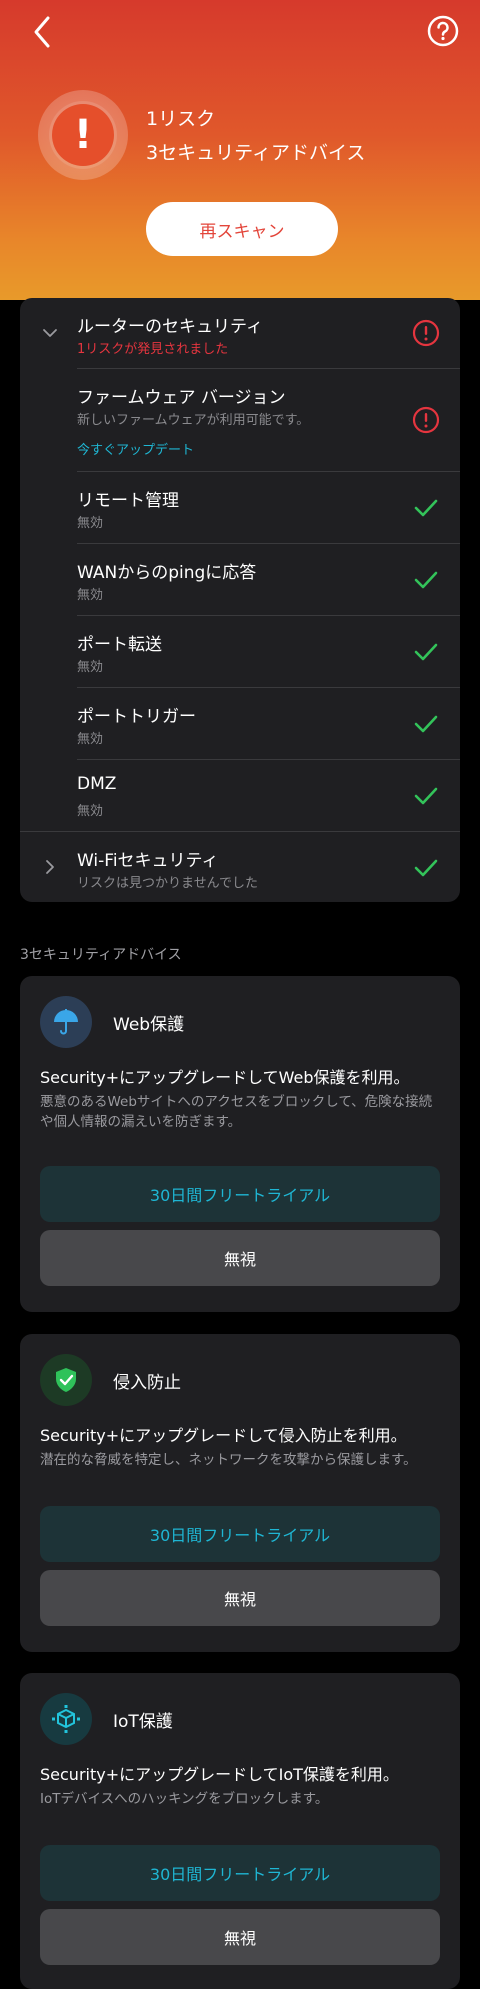 Image resolution: width=480 pixels, height=1989 pixels. I want to click on port-trigger-status: 無効, so click(90, 739).